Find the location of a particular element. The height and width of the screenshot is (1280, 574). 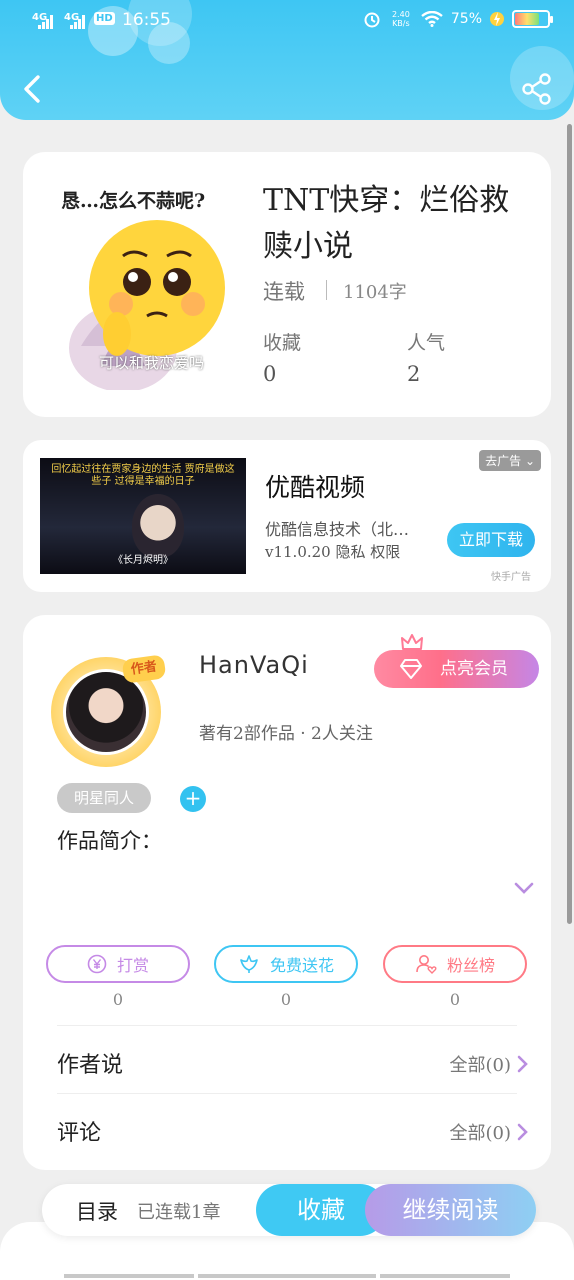

comments-all: 全部(0) is located at coordinates (480, 1133).